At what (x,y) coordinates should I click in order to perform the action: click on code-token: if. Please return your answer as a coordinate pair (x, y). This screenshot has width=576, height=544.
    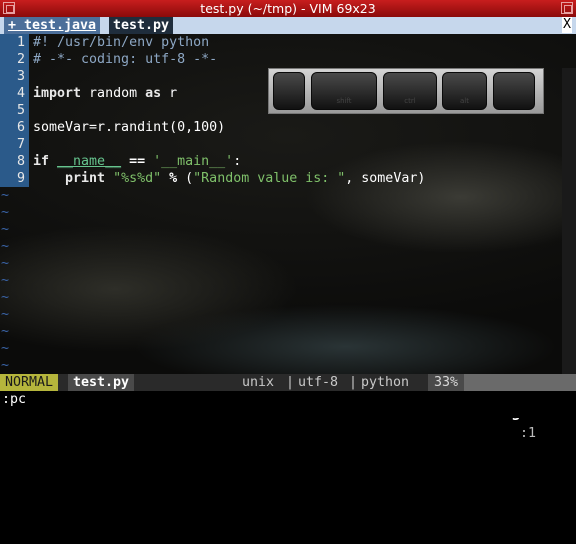
    Looking at the image, I should click on (41, 161).